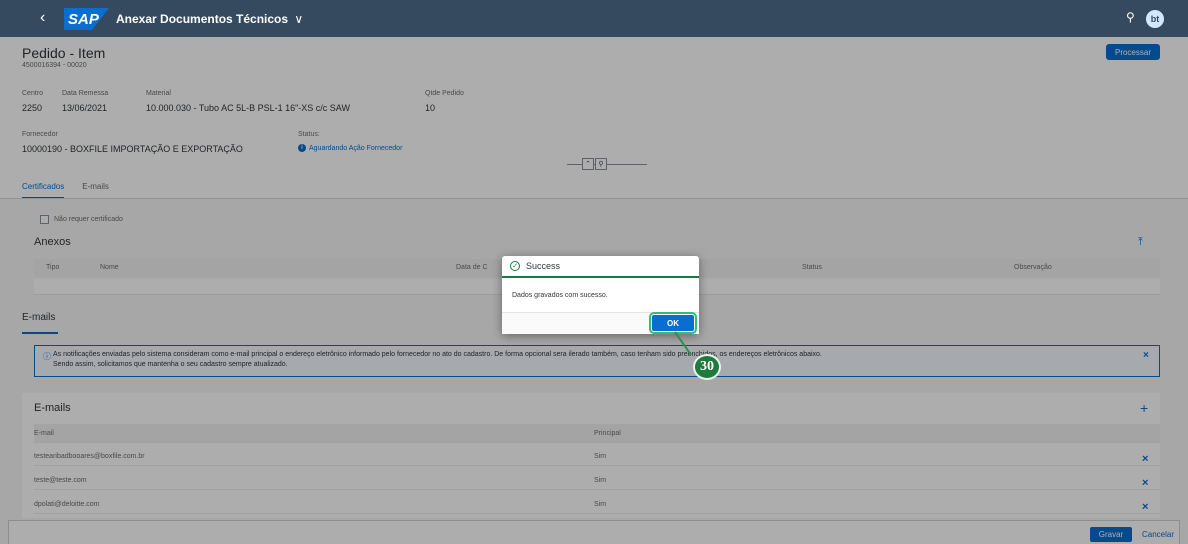  I want to click on app-title: Anexar Documentos Técnicos, so click(202, 19).